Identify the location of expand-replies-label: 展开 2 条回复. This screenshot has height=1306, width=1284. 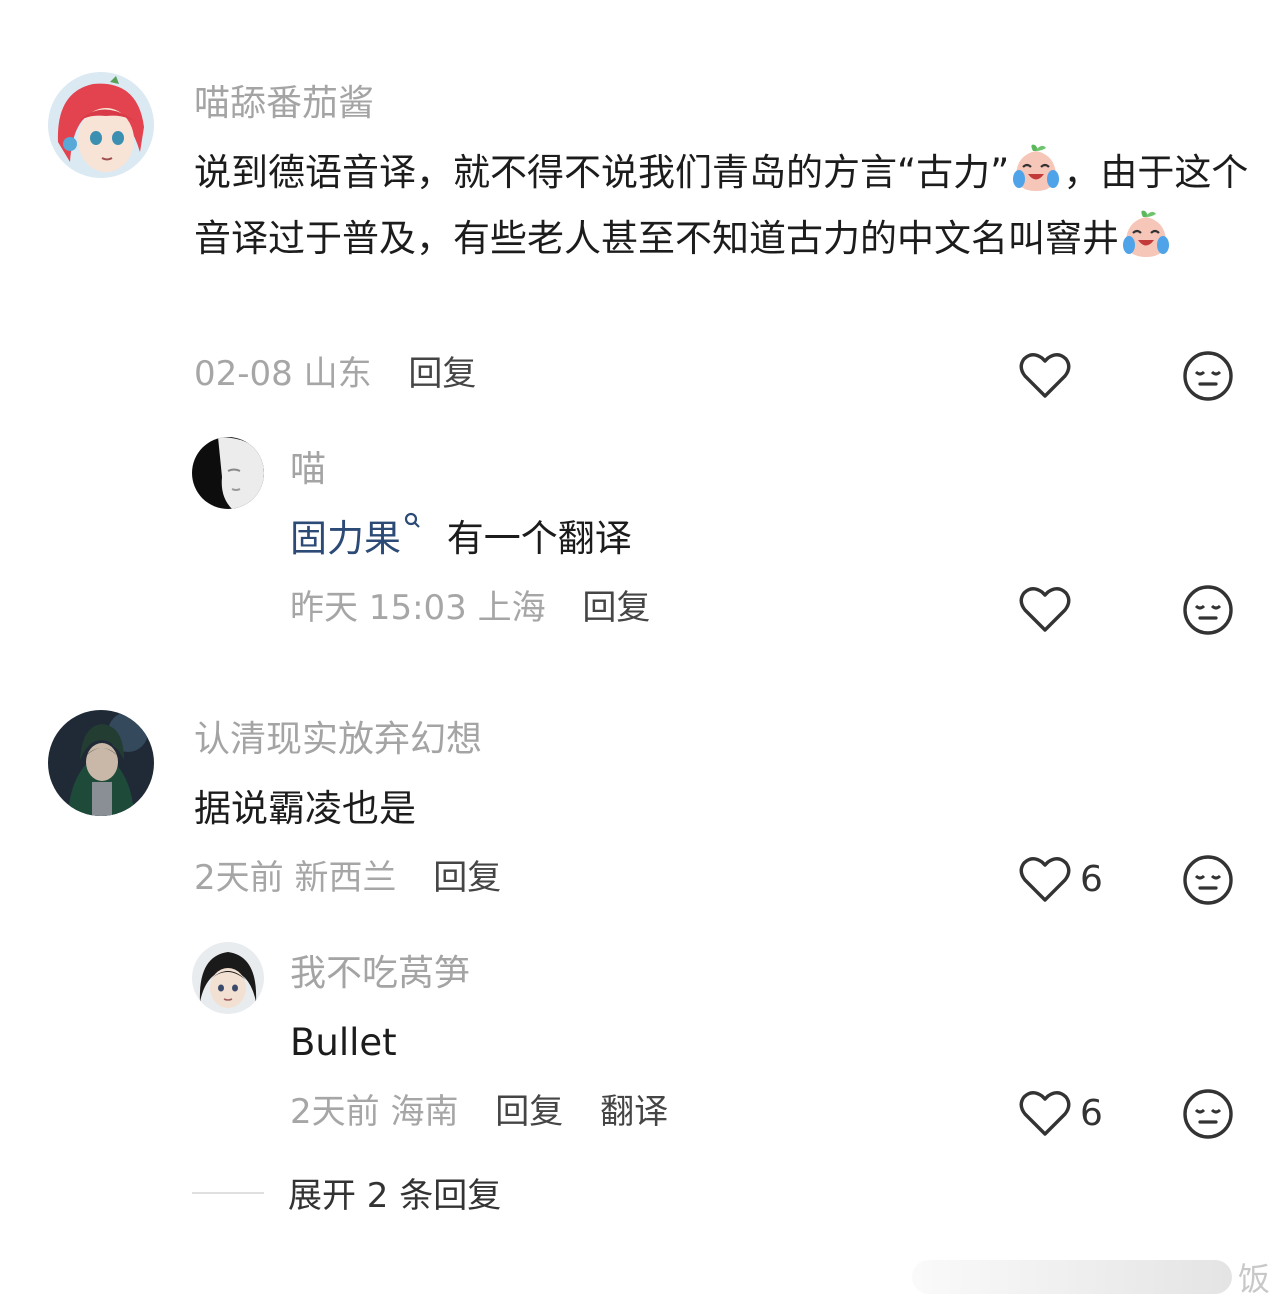
(395, 1196).